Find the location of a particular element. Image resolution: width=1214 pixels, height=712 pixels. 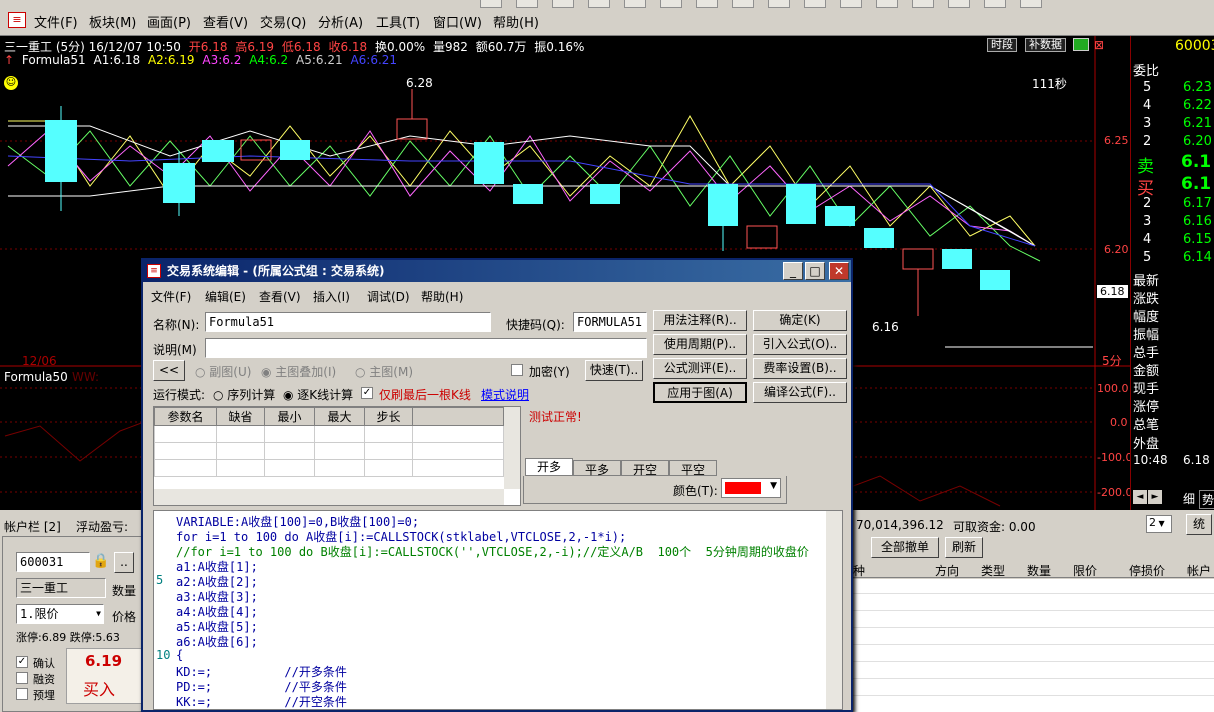

usage-notes-button: 用法注释(R).. is located at coordinates (700, 320).